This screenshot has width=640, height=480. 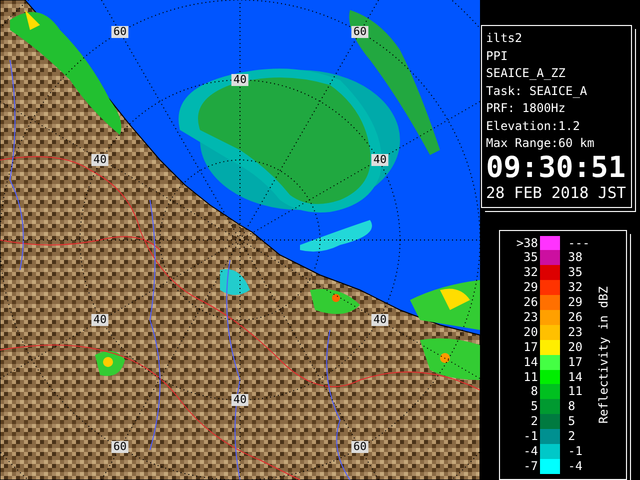 What do you see at coordinates (556, 192) in the screenshot?
I see `scan-date: 28 FEB 2018 JST` at bounding box center [556, 192].